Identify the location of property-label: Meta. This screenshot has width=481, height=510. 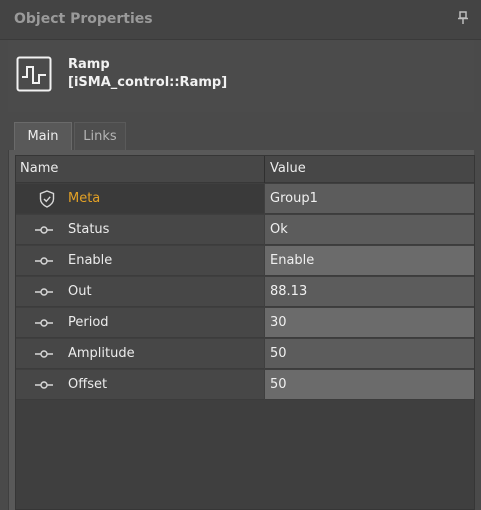
(84, 198).